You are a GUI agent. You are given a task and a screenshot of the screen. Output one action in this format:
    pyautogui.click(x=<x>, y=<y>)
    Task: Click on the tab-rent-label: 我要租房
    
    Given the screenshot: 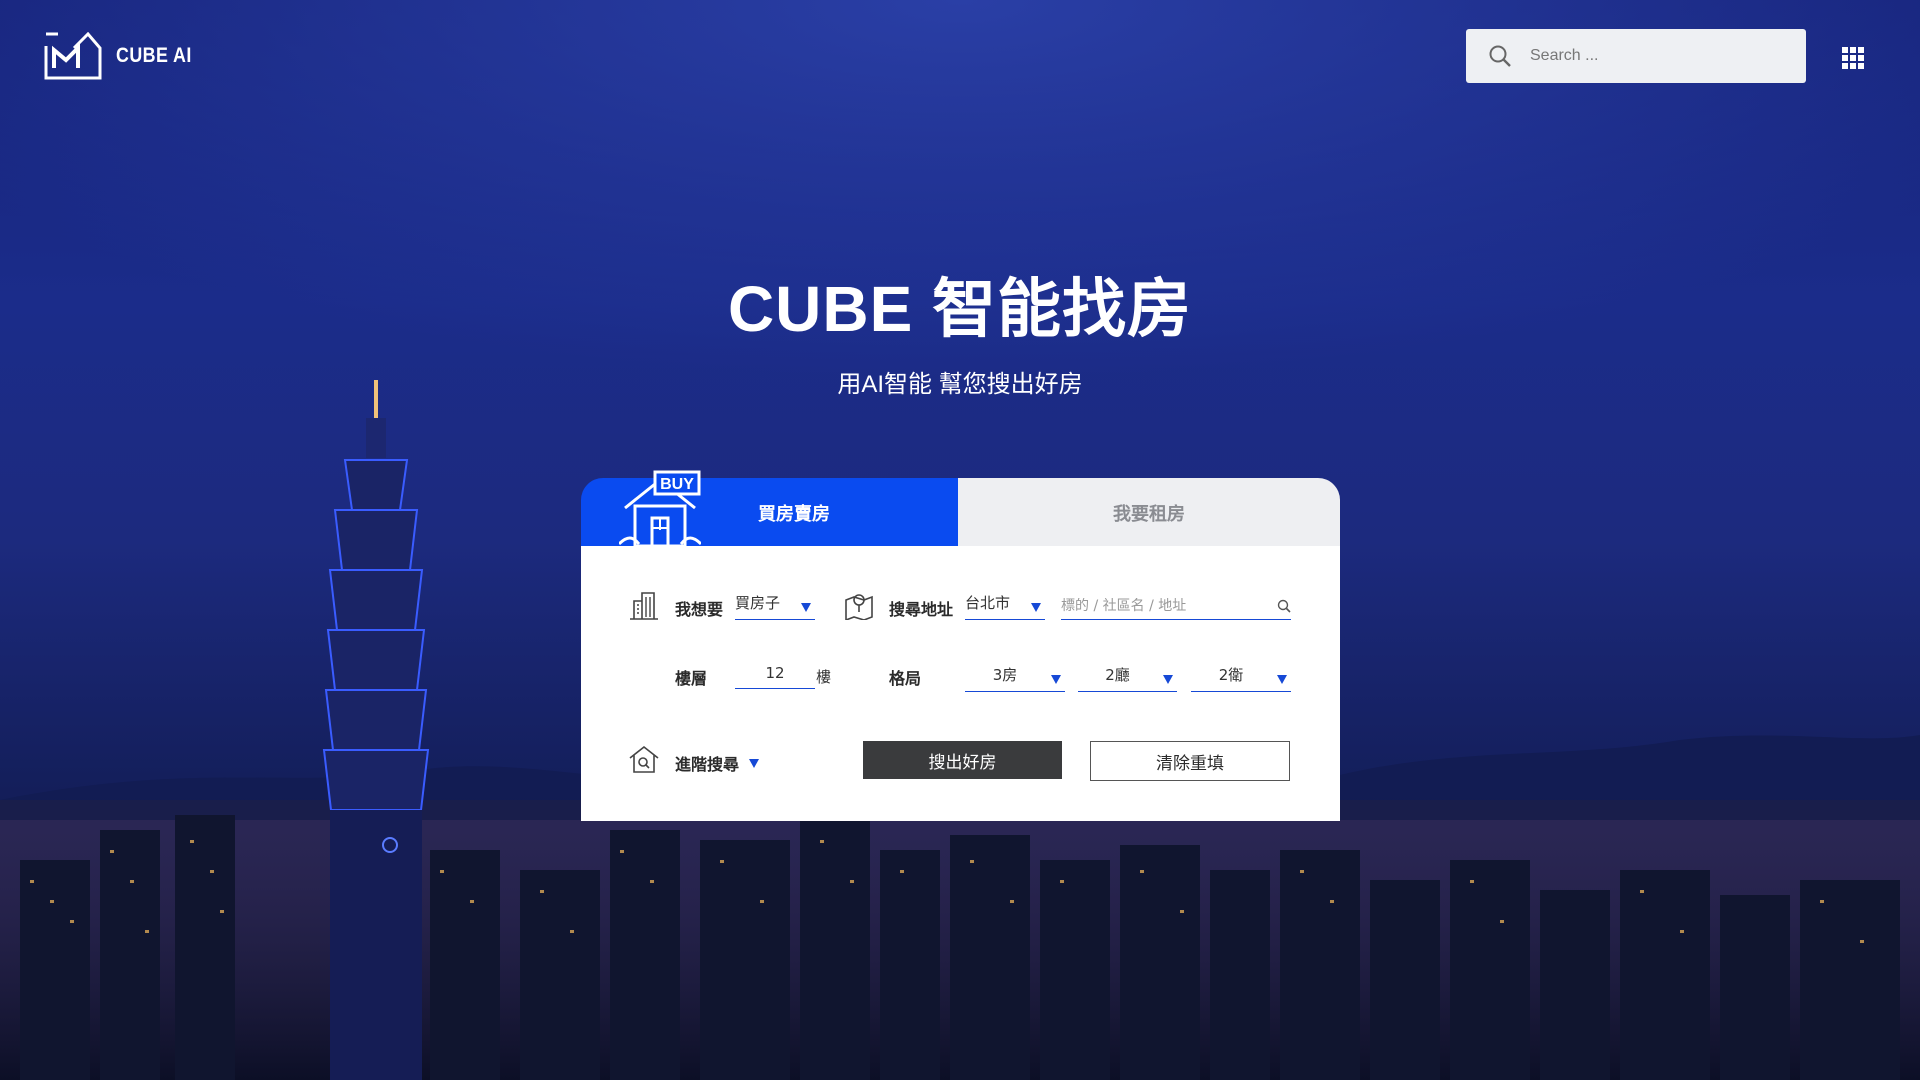 What is the action you would take?
    pyautogui.click(x=1149, y=514)
    